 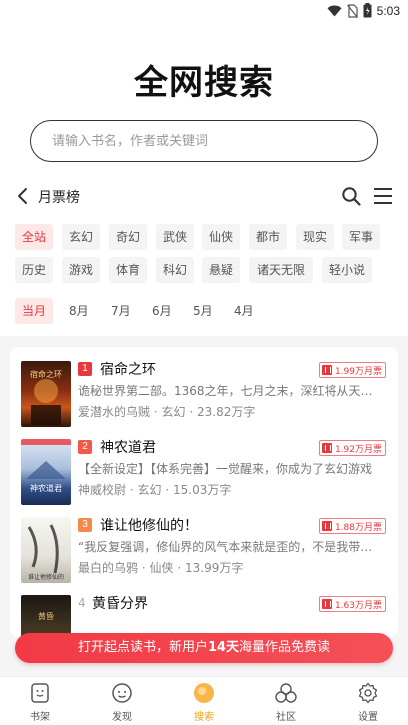 What do you see at coordinates (352, 448) in the screenshot?
I see `ticket-badge: 1.92万月票` at bounding box center [352, 448].